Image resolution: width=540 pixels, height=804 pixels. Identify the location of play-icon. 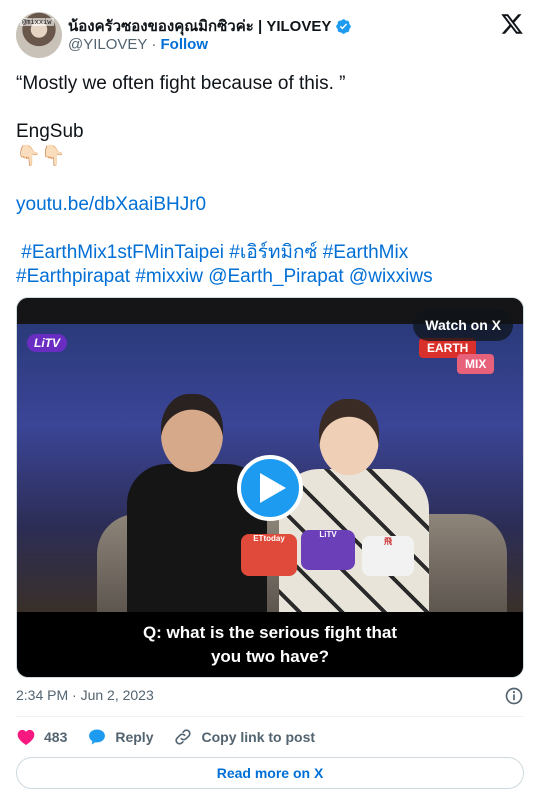
(273, 488).